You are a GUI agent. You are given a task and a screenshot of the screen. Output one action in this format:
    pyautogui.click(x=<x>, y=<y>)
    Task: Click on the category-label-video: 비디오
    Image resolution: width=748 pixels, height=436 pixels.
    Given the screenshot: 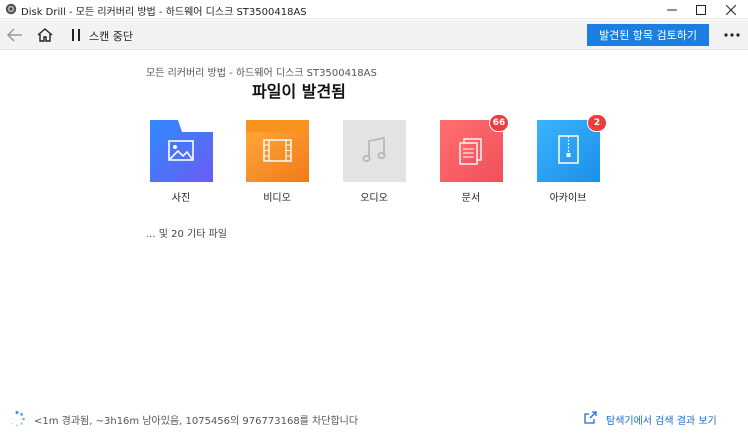 What is the action you would take?
    pyautogui.click(x=277, y=198)
    